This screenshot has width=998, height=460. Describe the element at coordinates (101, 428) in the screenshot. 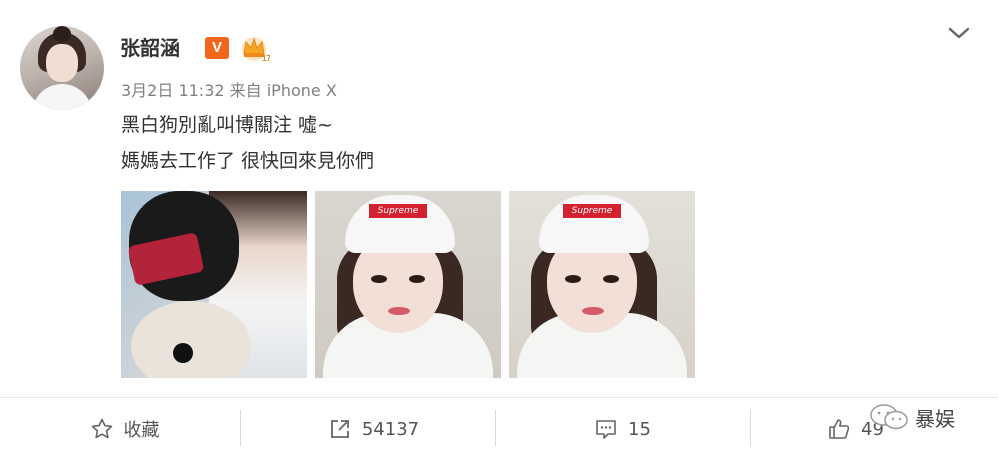

I see `star-icon` at that location.